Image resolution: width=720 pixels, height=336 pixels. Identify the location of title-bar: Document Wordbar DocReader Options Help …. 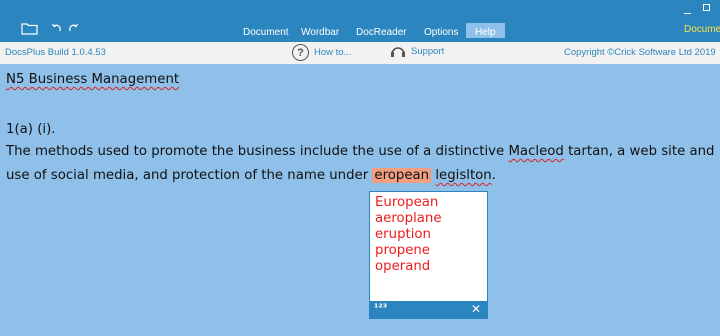
(360, 21).